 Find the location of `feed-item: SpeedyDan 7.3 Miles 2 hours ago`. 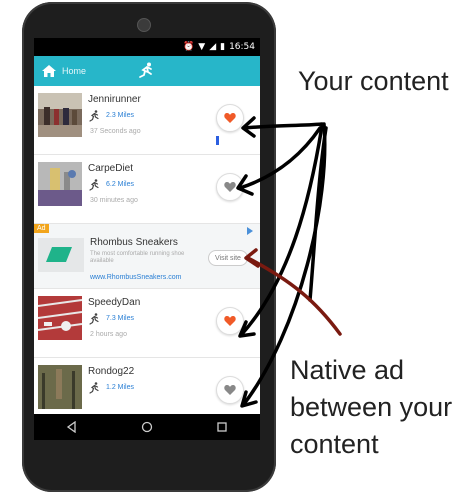

feed-item: SpeedyDan 7.3 Miles 2 hours ago is located at coordinates (147, 323).